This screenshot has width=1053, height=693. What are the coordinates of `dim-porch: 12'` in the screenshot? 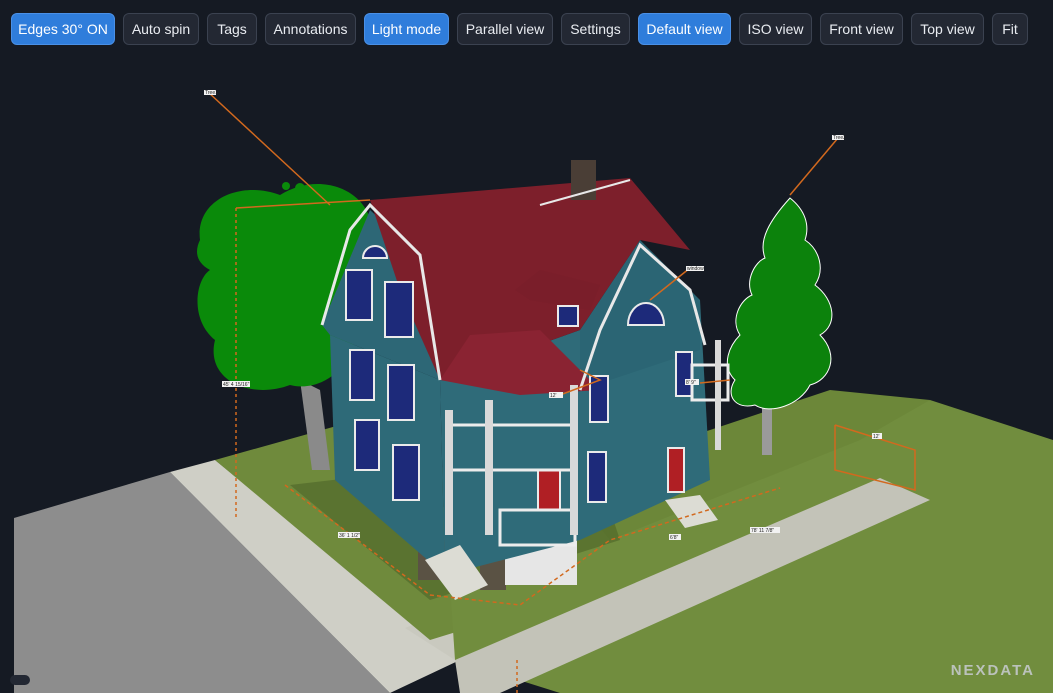 It's located at (553, 396).